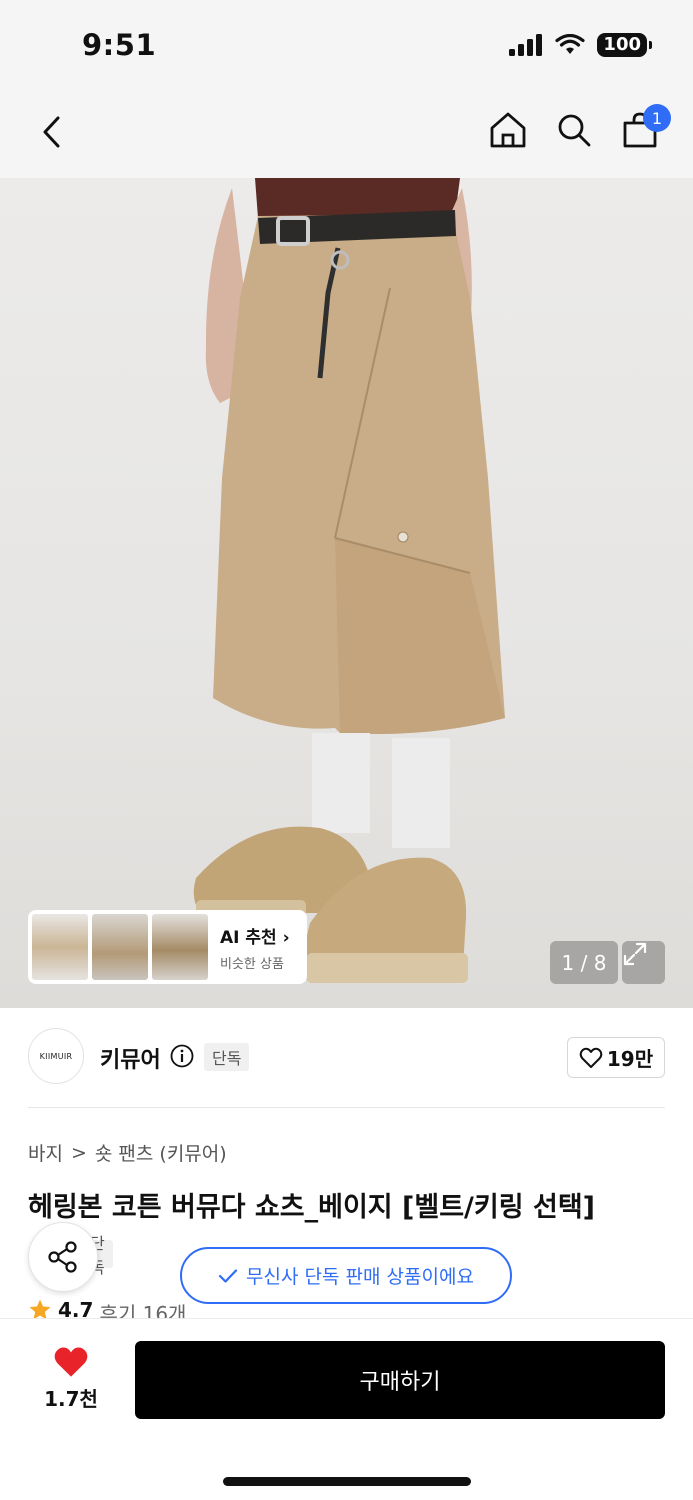  I want to click on brand-like-button: 19만, so click(616, 1057).